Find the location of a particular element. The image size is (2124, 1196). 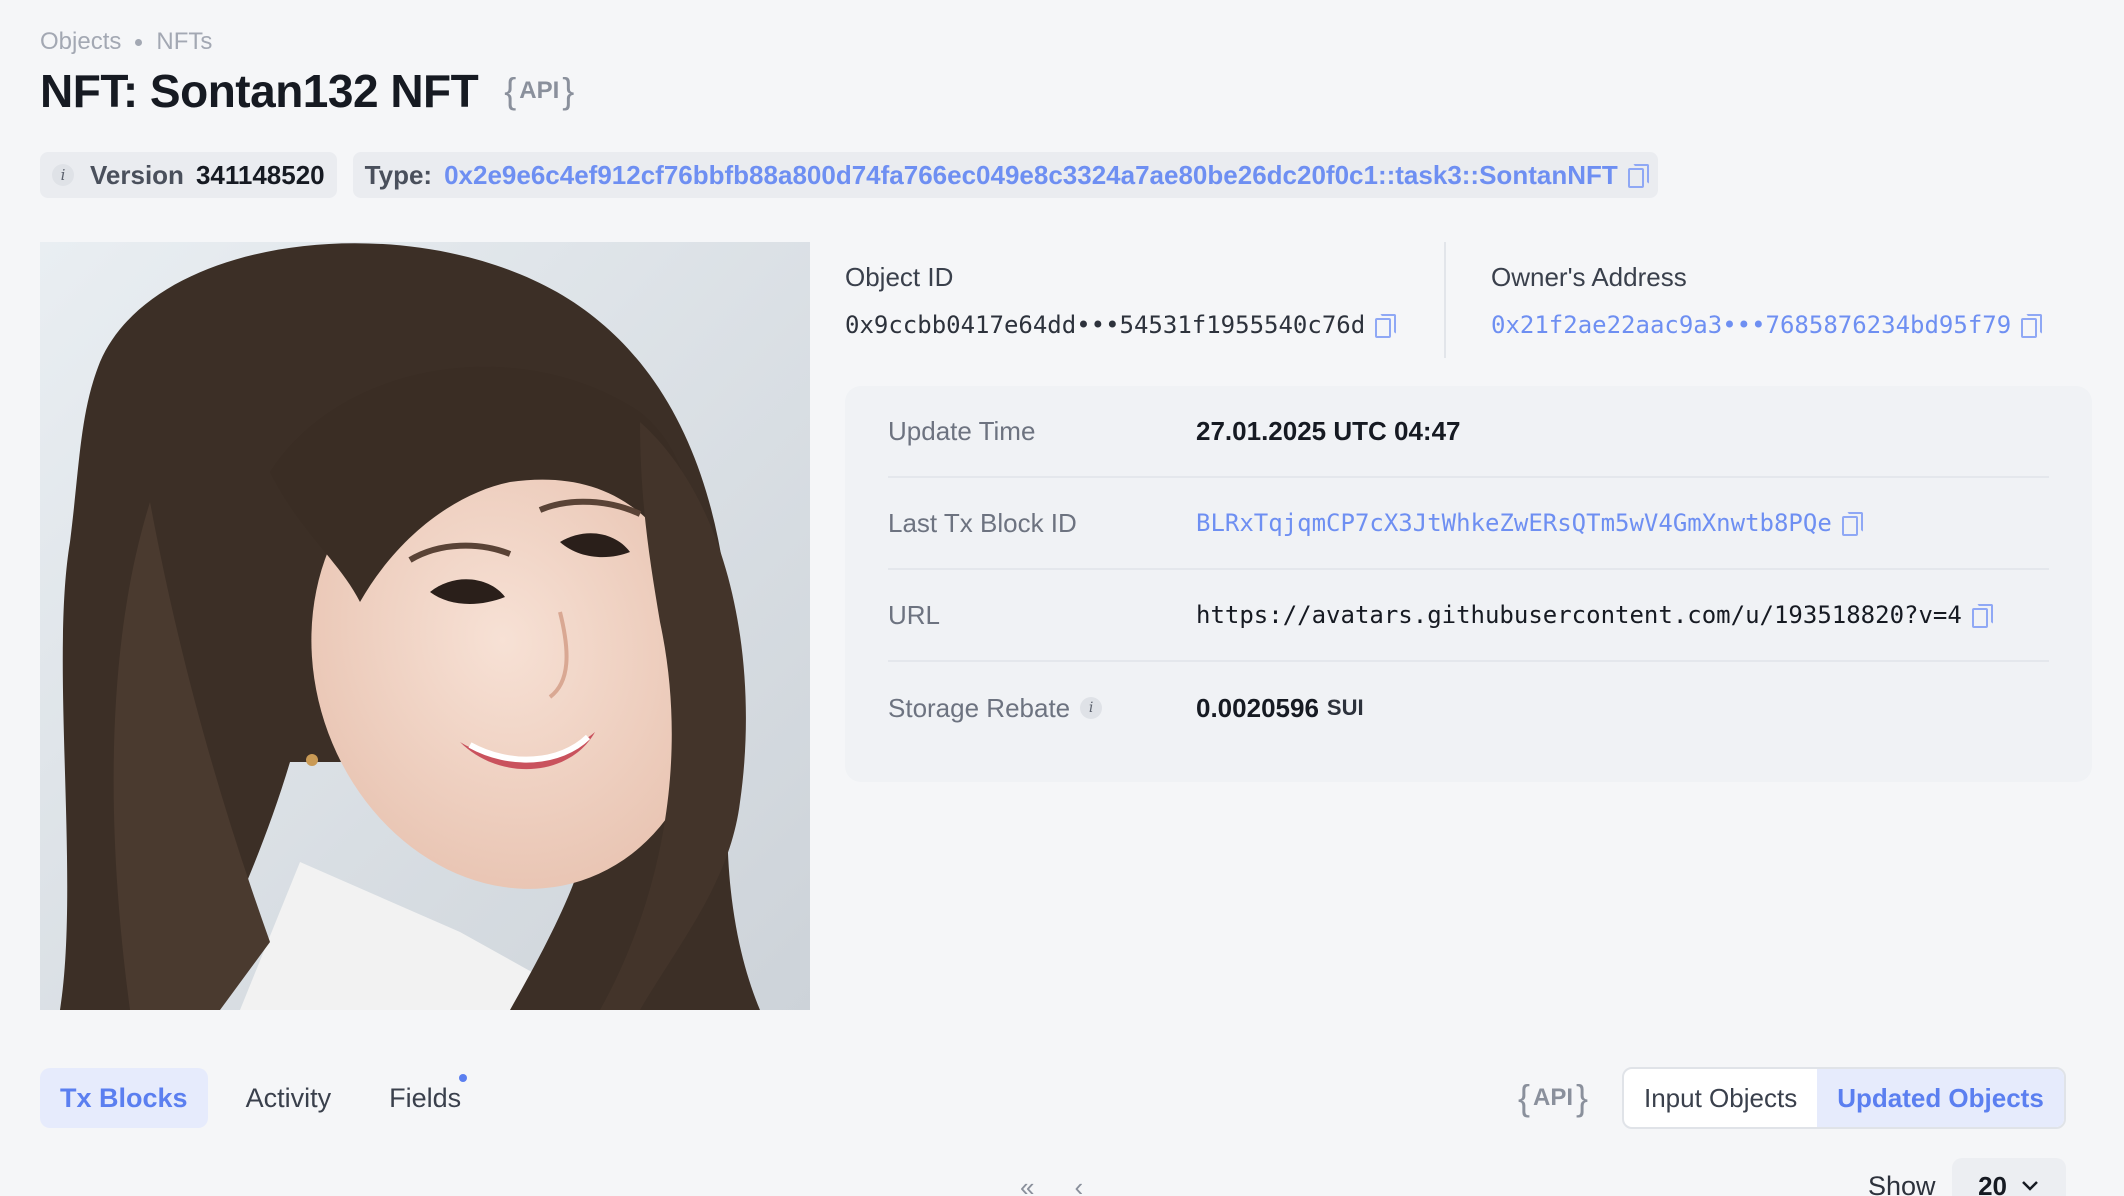

object-id-label: Object ID is located at coordinates (899, 277).